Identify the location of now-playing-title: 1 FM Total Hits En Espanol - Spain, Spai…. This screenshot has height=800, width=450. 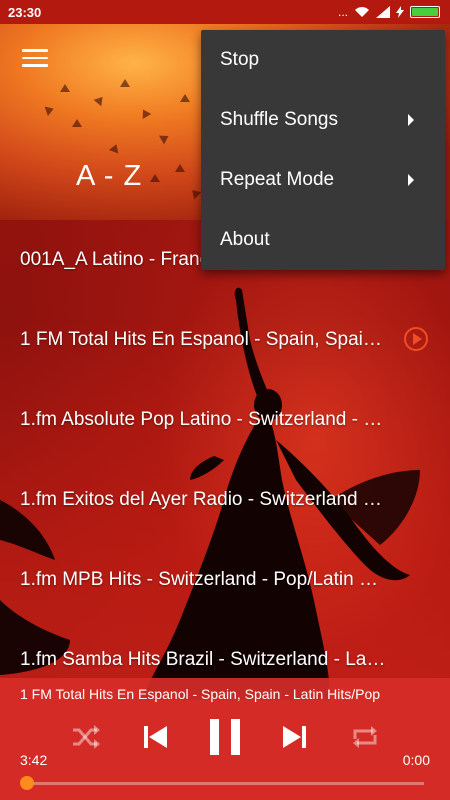
(200, 694).